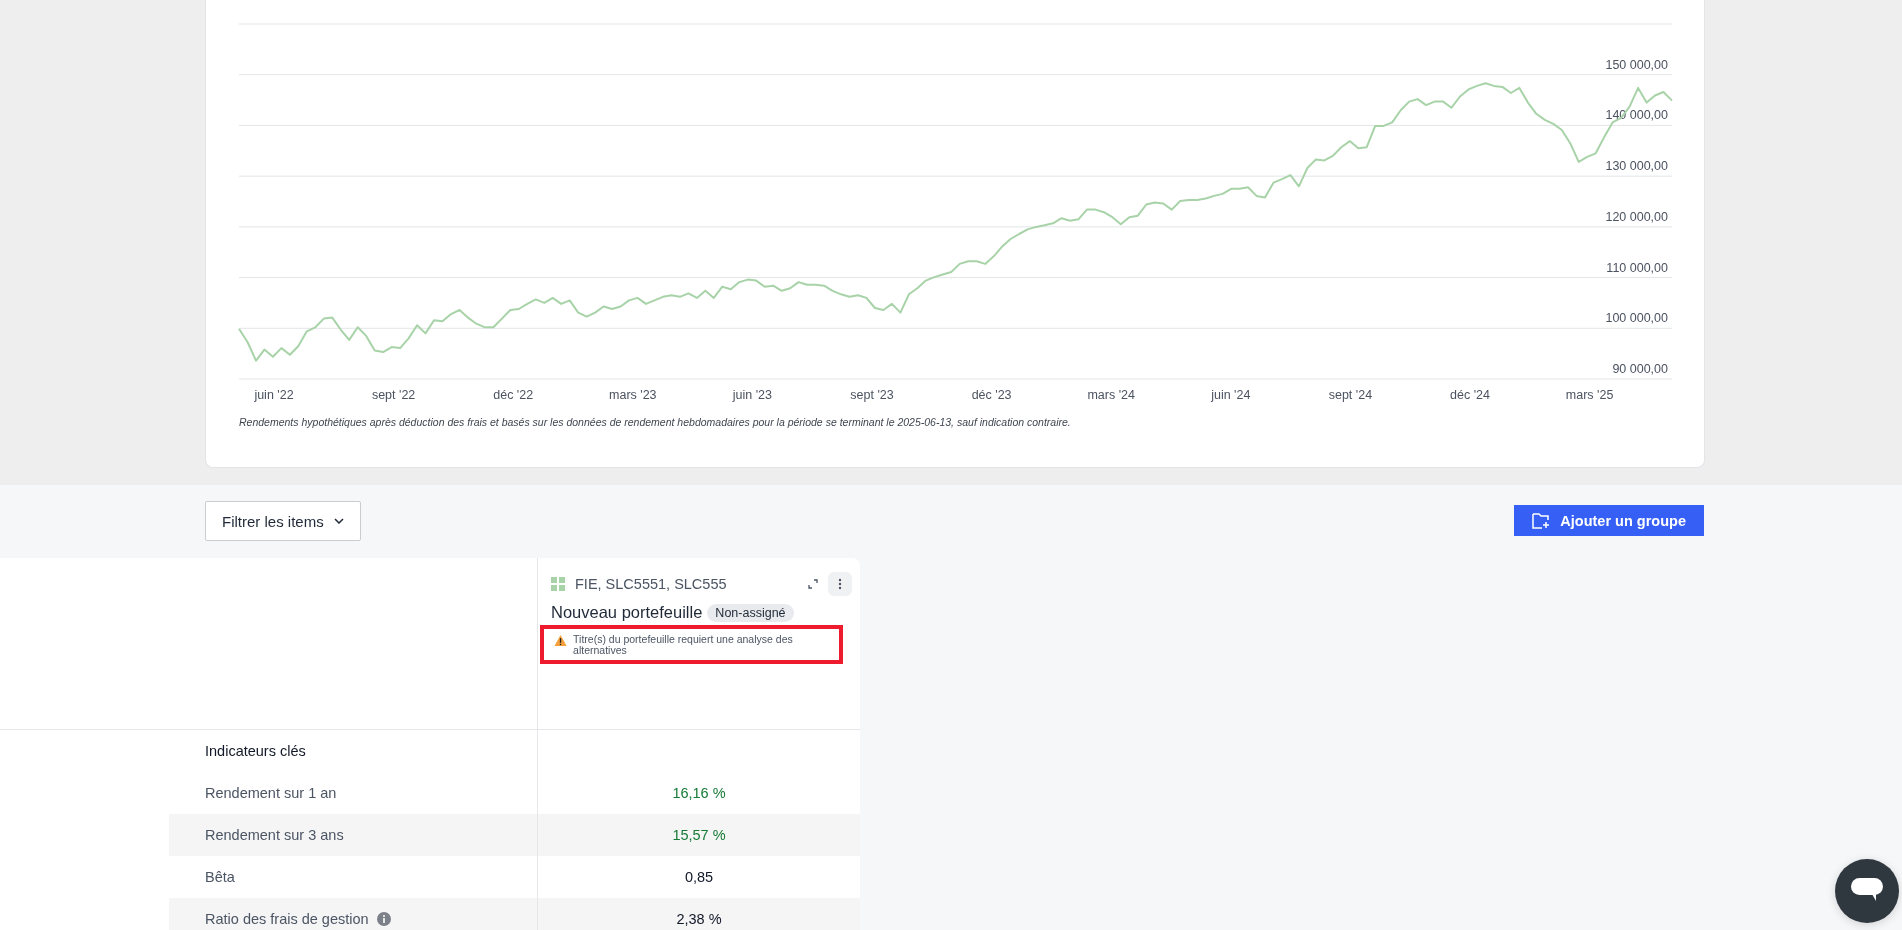 This screenshot has width=1902, height=930. What do you see at coordinates (1111, 395) in the screenshot?
I see `x-axis-label: mars '24` at bounding box center [1111, 395].